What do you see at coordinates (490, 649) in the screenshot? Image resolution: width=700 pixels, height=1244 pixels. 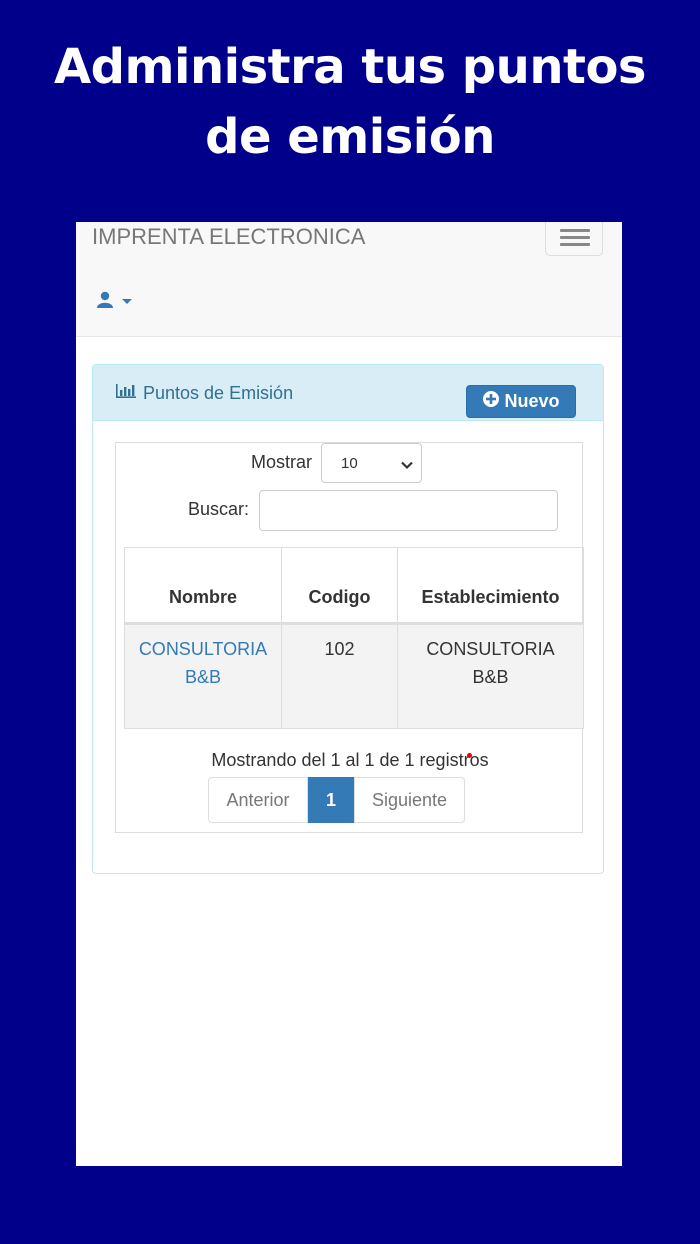 I see `establecimiento-line1: CONSULTORIA` at bounding box center [490, 649].